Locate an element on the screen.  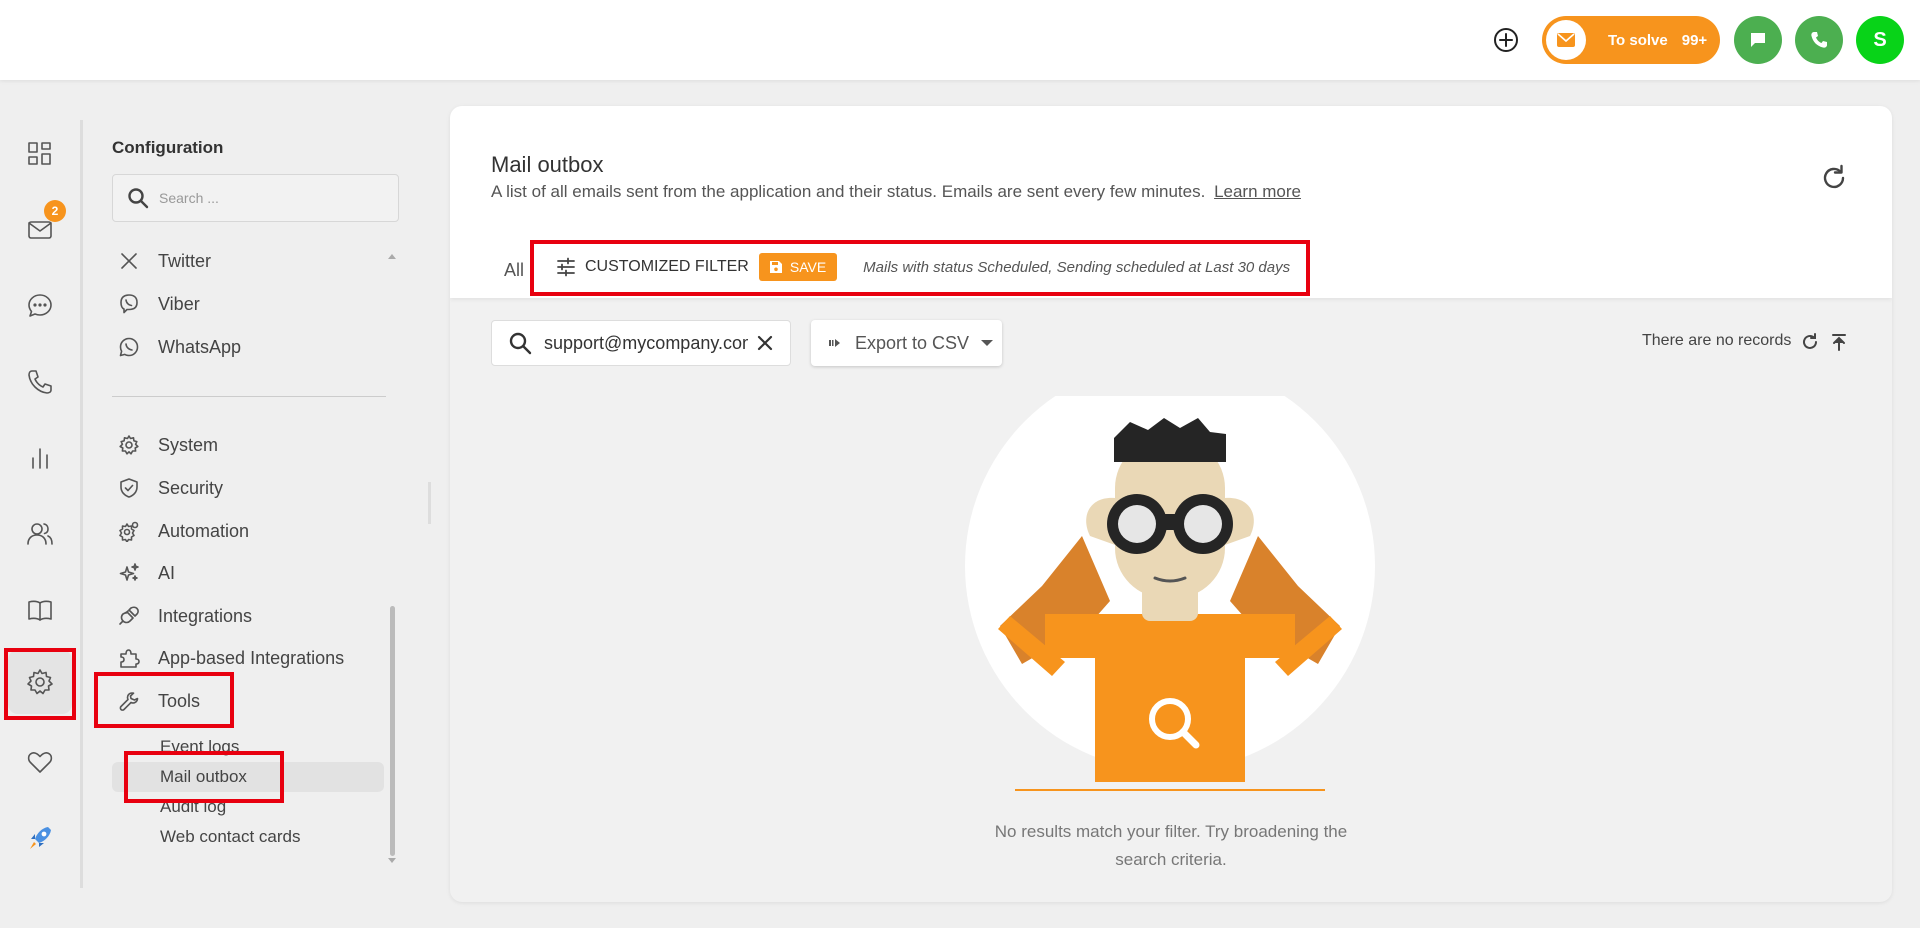
sidebar-item-label: Viber is located at coordinates (179, 303).